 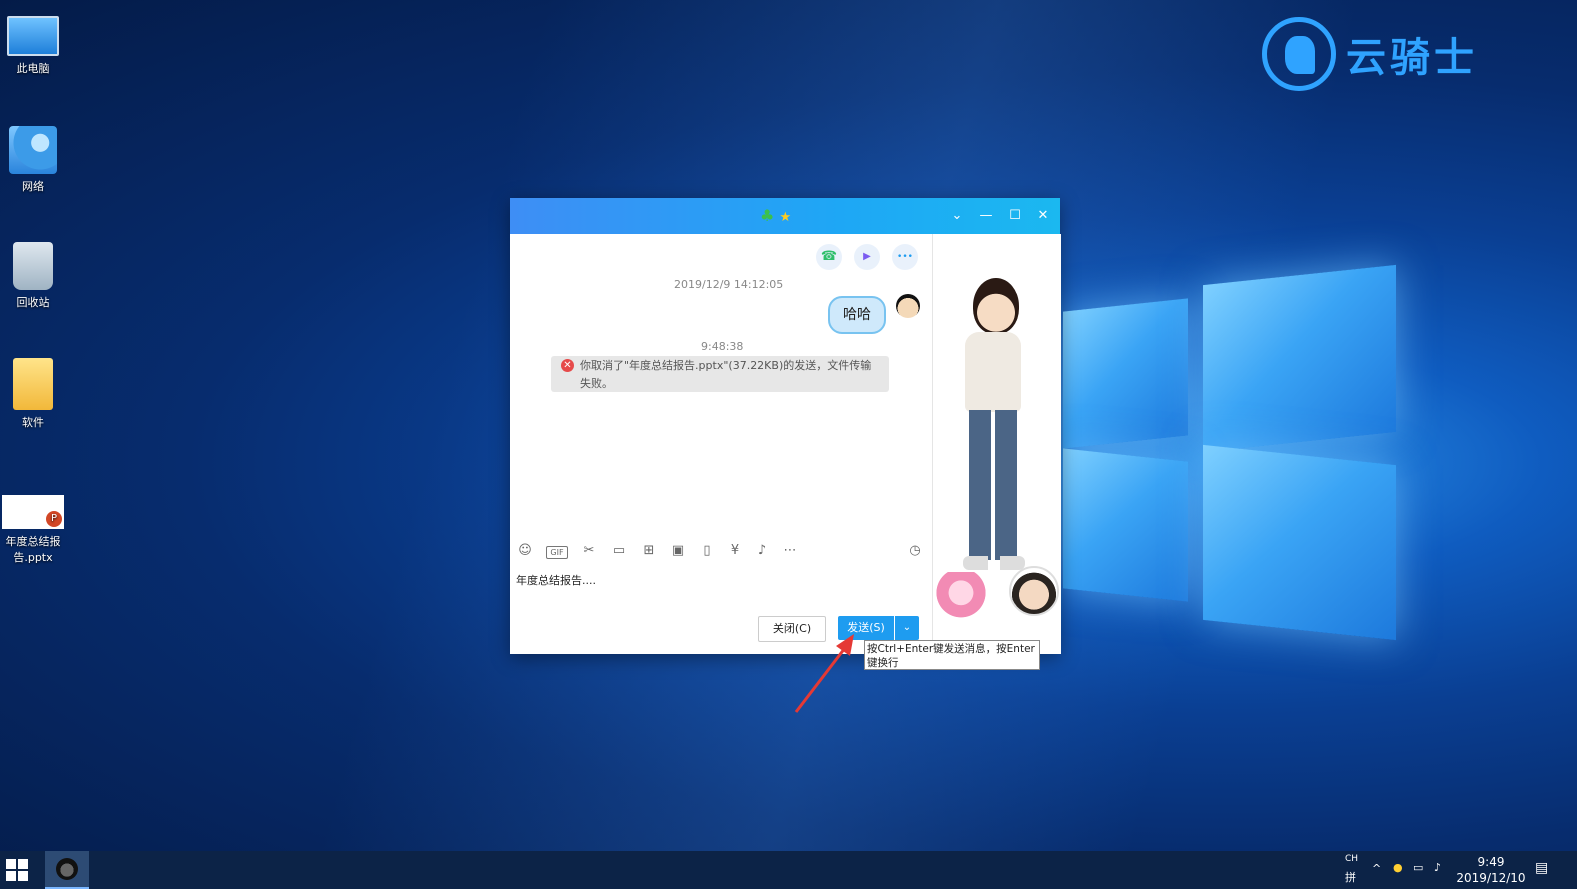 I want to click on folder-icon, so click(x=33, y=384).